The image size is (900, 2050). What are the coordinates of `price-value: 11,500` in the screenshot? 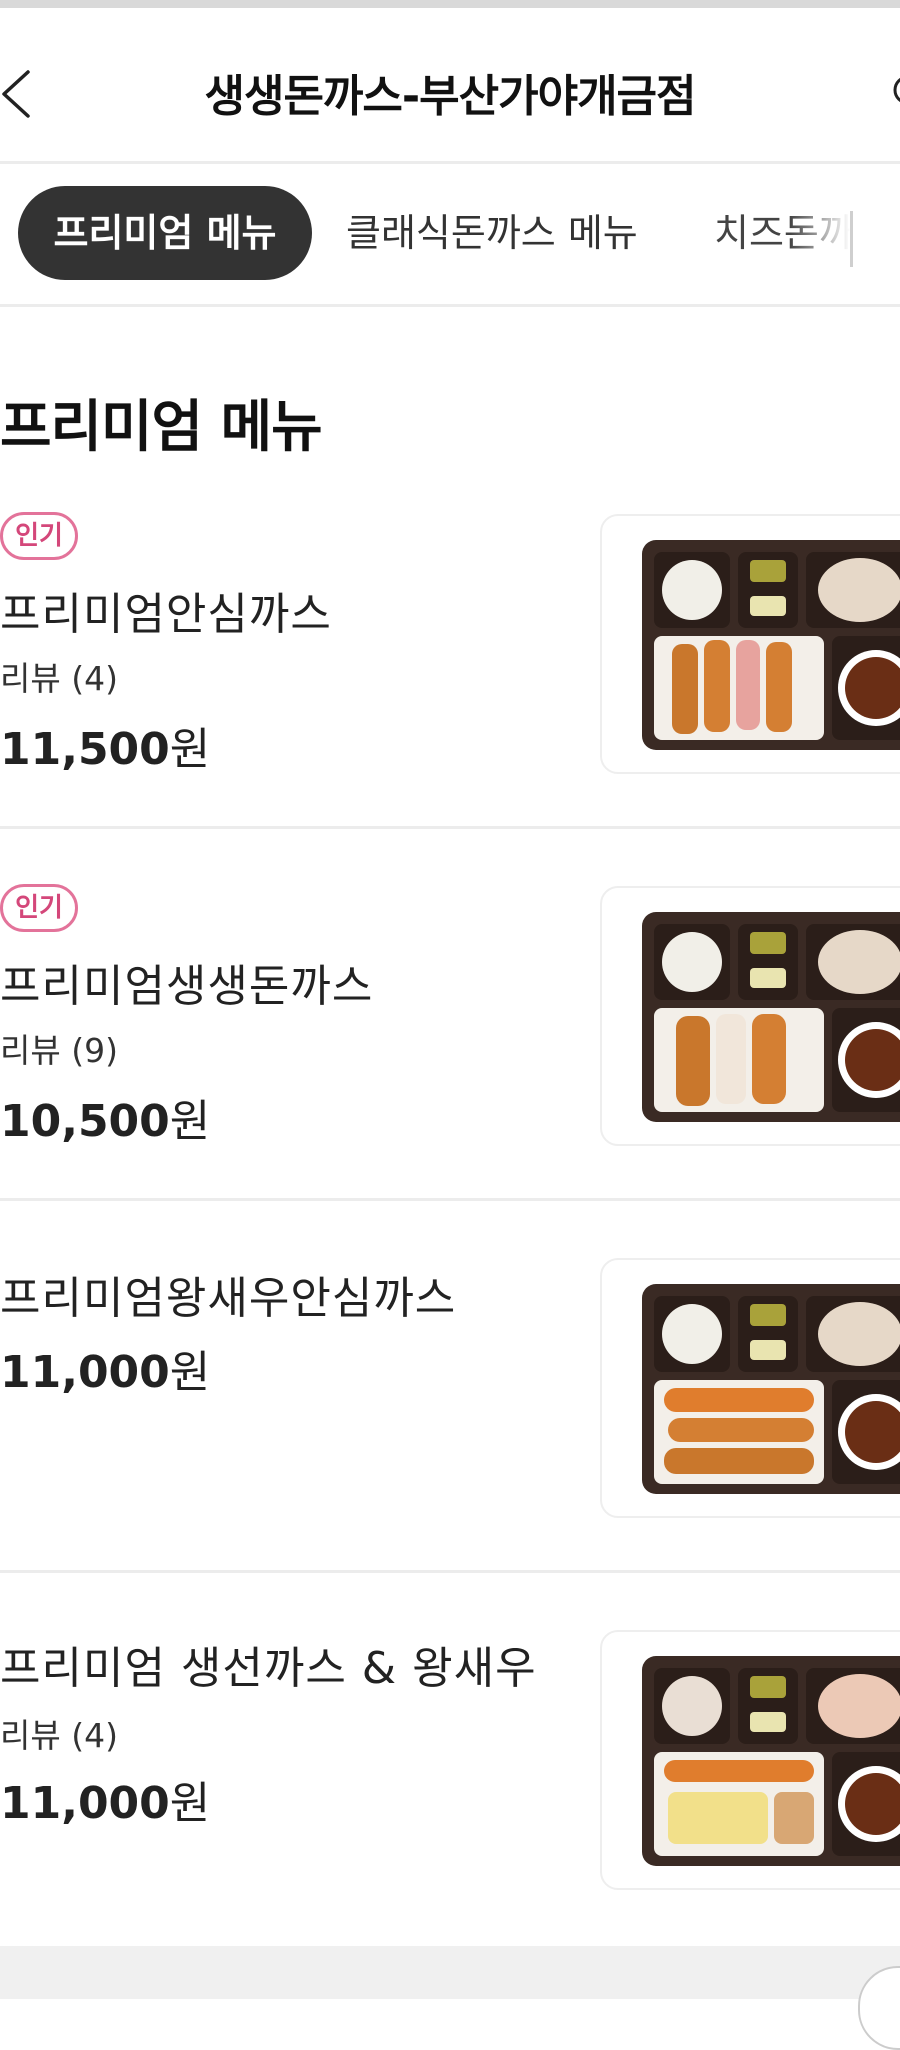 It's located at (85, 749).